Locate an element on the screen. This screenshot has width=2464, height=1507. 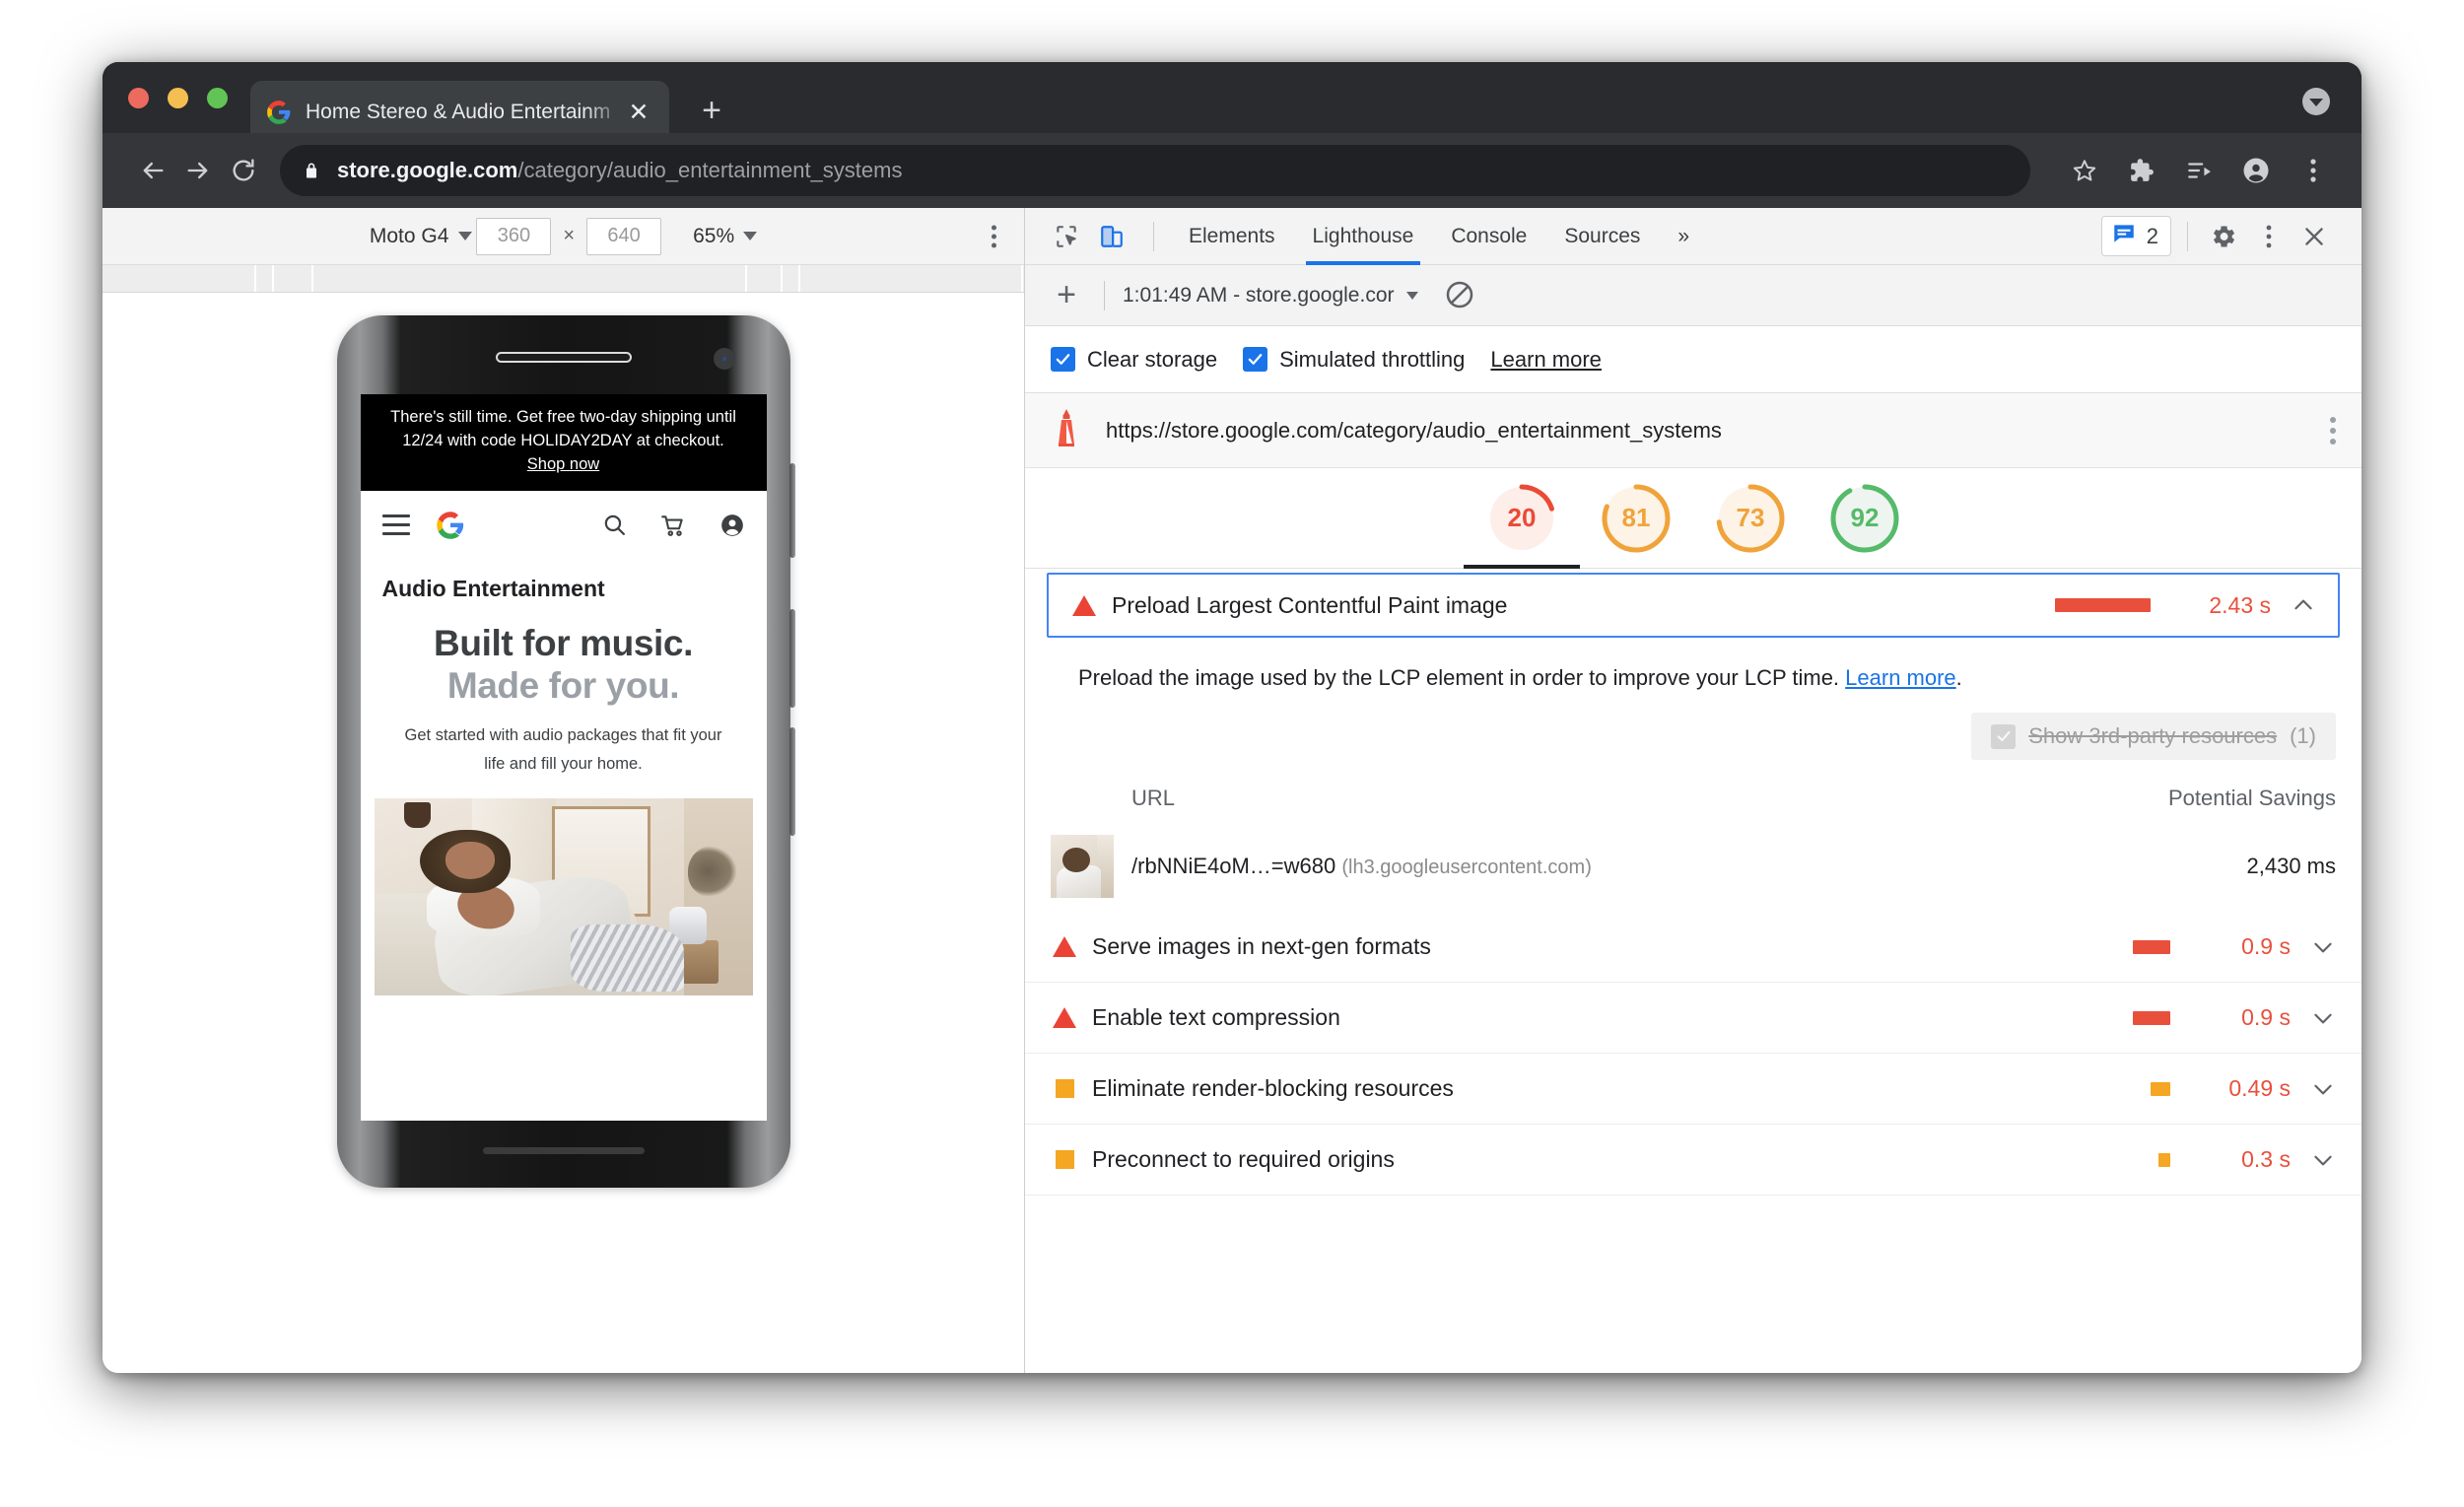
report-options-menu-icon is located at coordinates (2333, 430).